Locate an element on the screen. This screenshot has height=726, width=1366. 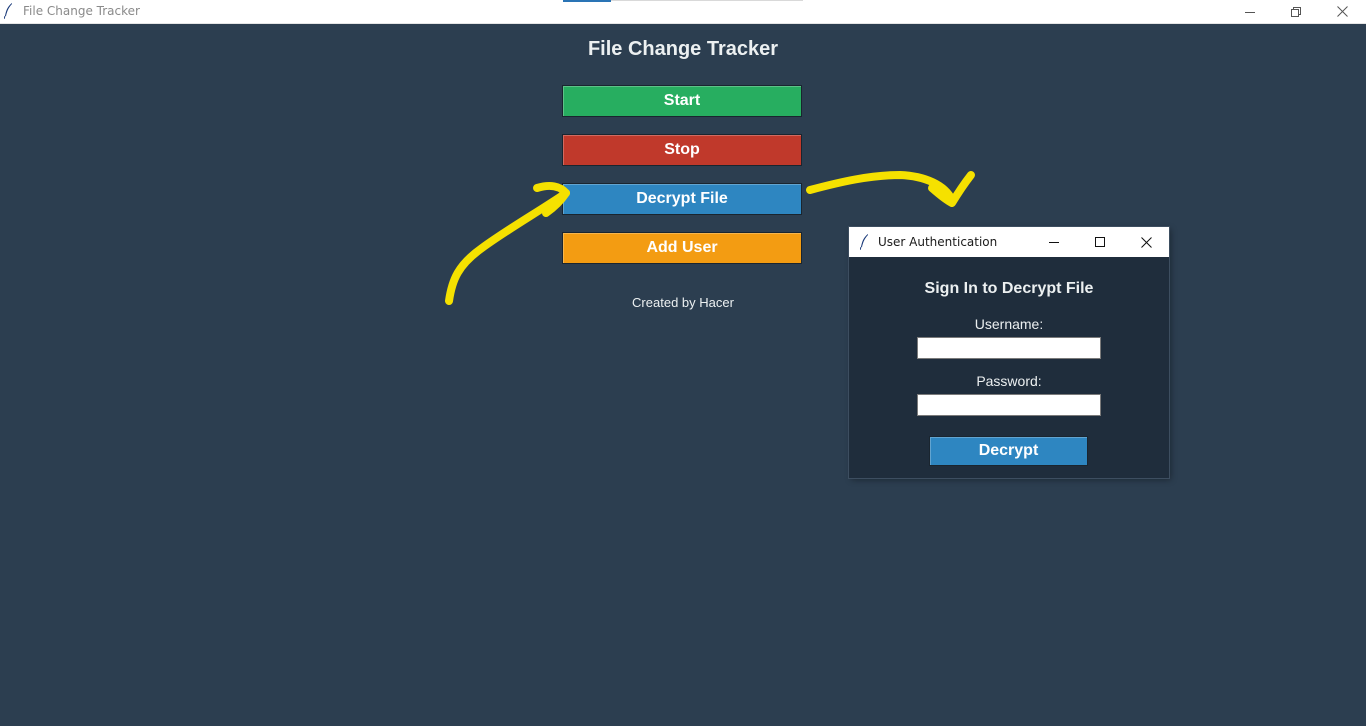
dialog-titlebar: User Authentication is located at coordinates (1009, 242).